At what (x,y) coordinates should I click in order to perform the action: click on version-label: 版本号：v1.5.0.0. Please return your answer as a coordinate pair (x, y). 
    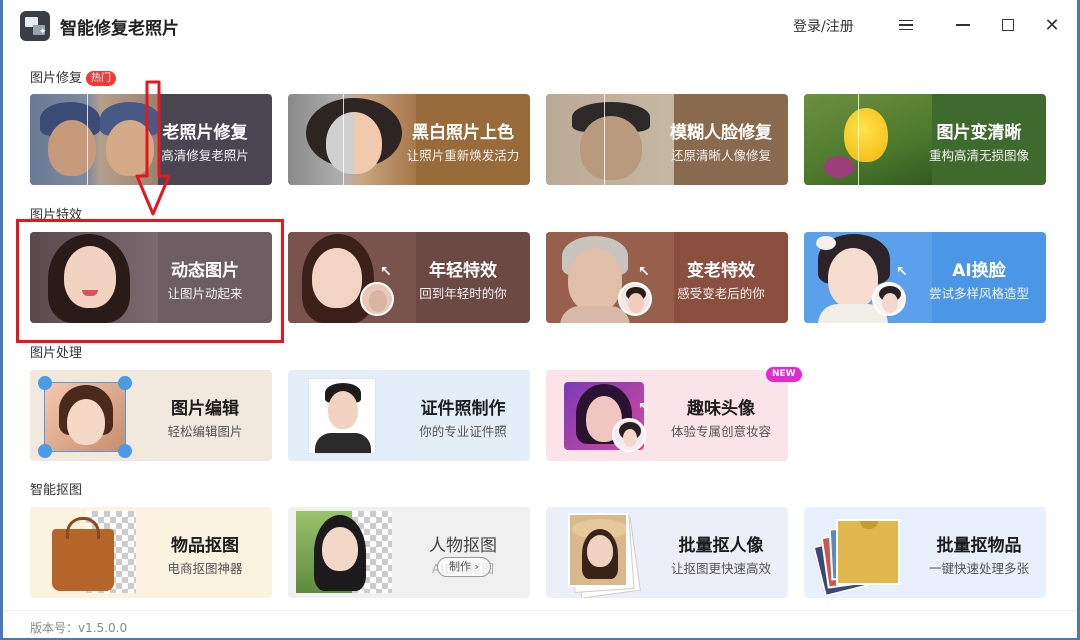
    Looking at the image, I should click on (79, 628).